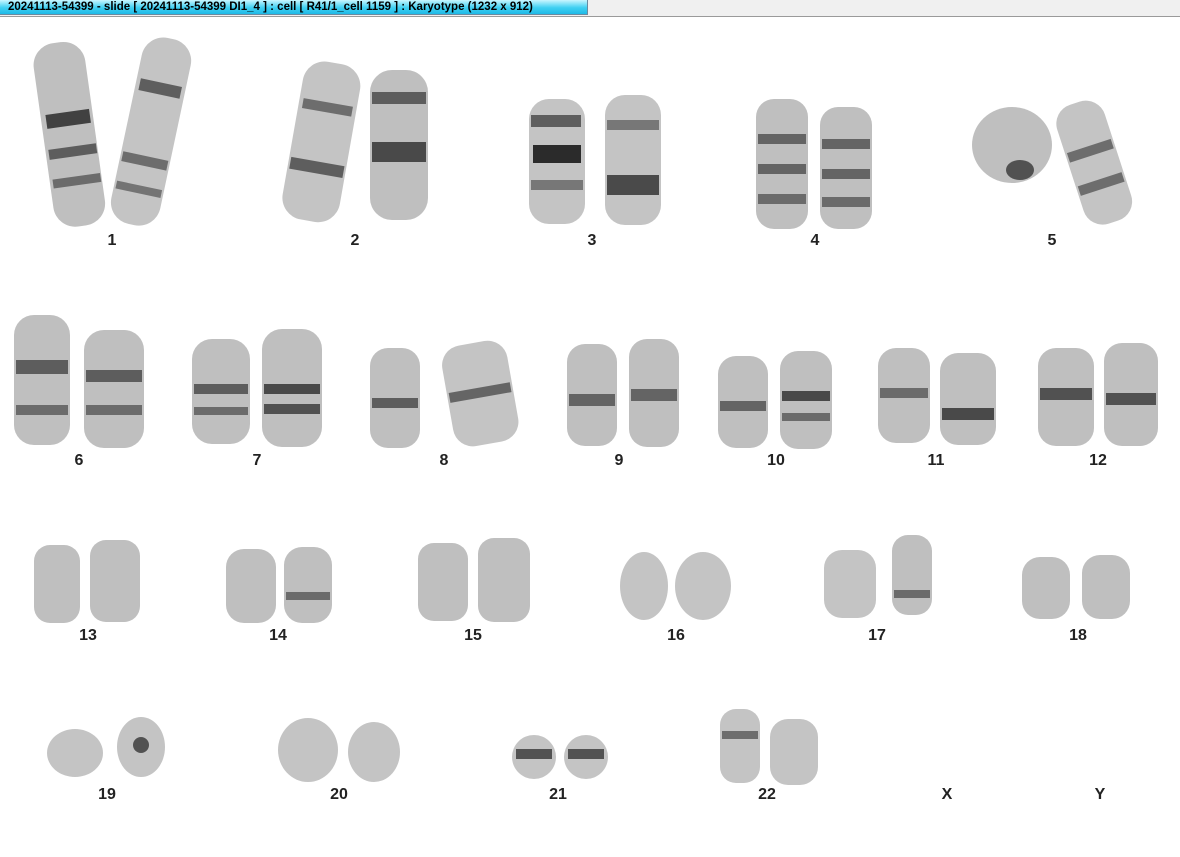 The height and width of the screenshot is (857, 1180). What do you see at coordinates (141, 747) in the screenshot?
I see `chromosome-19b` at bounding box center [141, 747].